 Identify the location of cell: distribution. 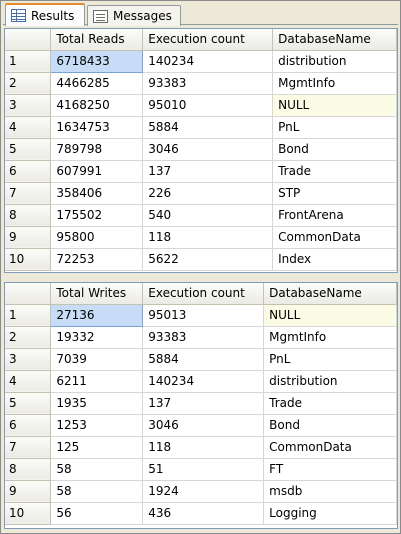
(330, 381).